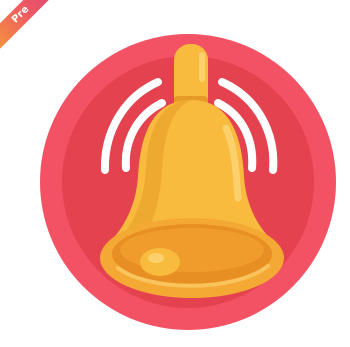 The image size is (350, 347). What do you see at coordinates (202, 67) in the screenshot?
I see `bell-handle-highlight` at bounding box center [202, 67].